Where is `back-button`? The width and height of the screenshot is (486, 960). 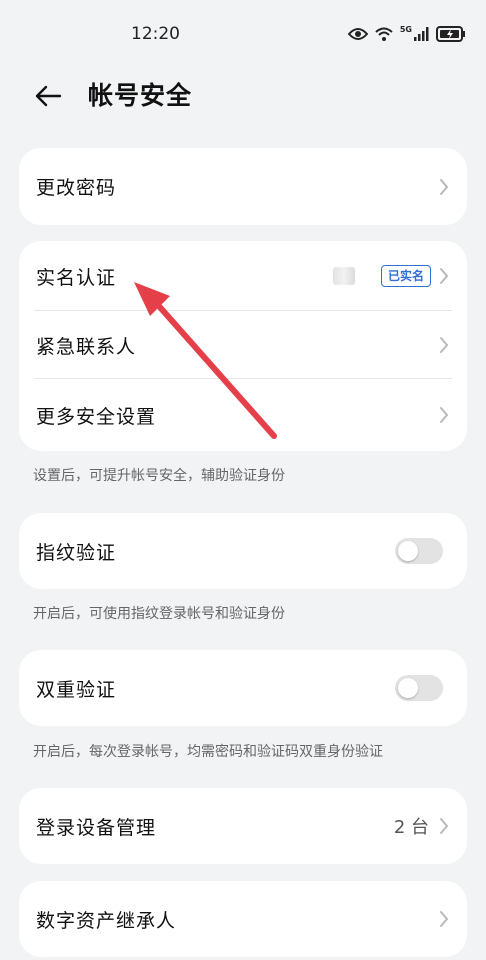 back-button is located at coordinates (48, 96).